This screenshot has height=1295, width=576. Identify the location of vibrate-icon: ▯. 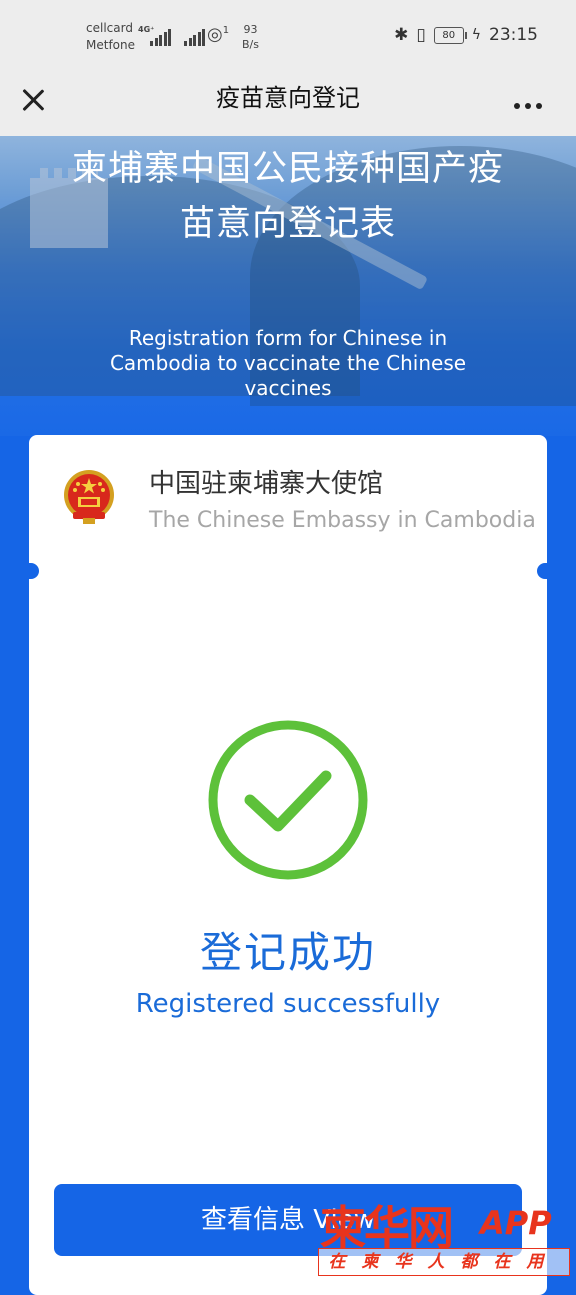
(421, 35).